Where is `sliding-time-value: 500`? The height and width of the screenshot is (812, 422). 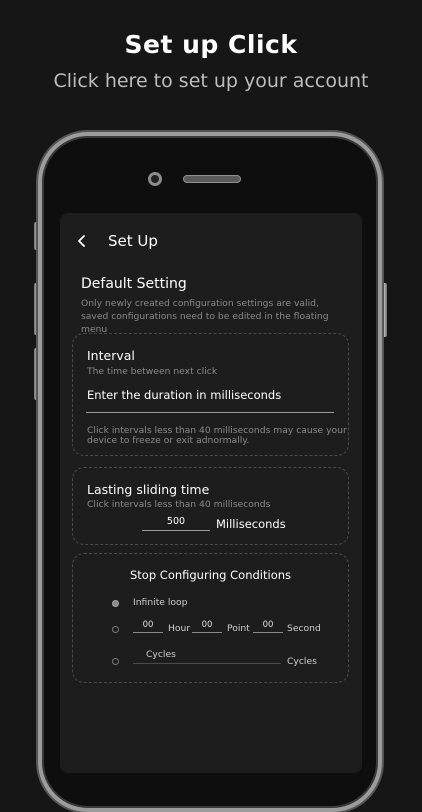
sliding-time-value: 500 is located at coordinates (176, 521).